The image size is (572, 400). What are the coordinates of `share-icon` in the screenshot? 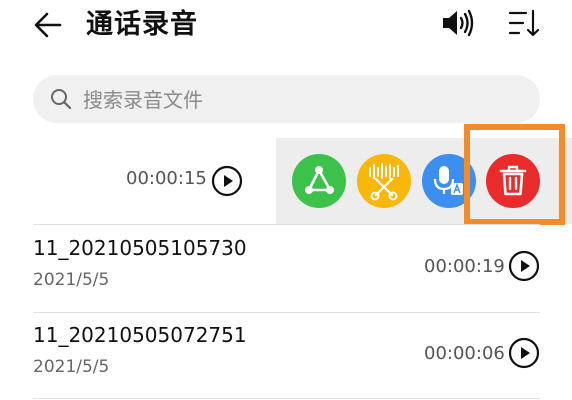 It's located at (319, 180).